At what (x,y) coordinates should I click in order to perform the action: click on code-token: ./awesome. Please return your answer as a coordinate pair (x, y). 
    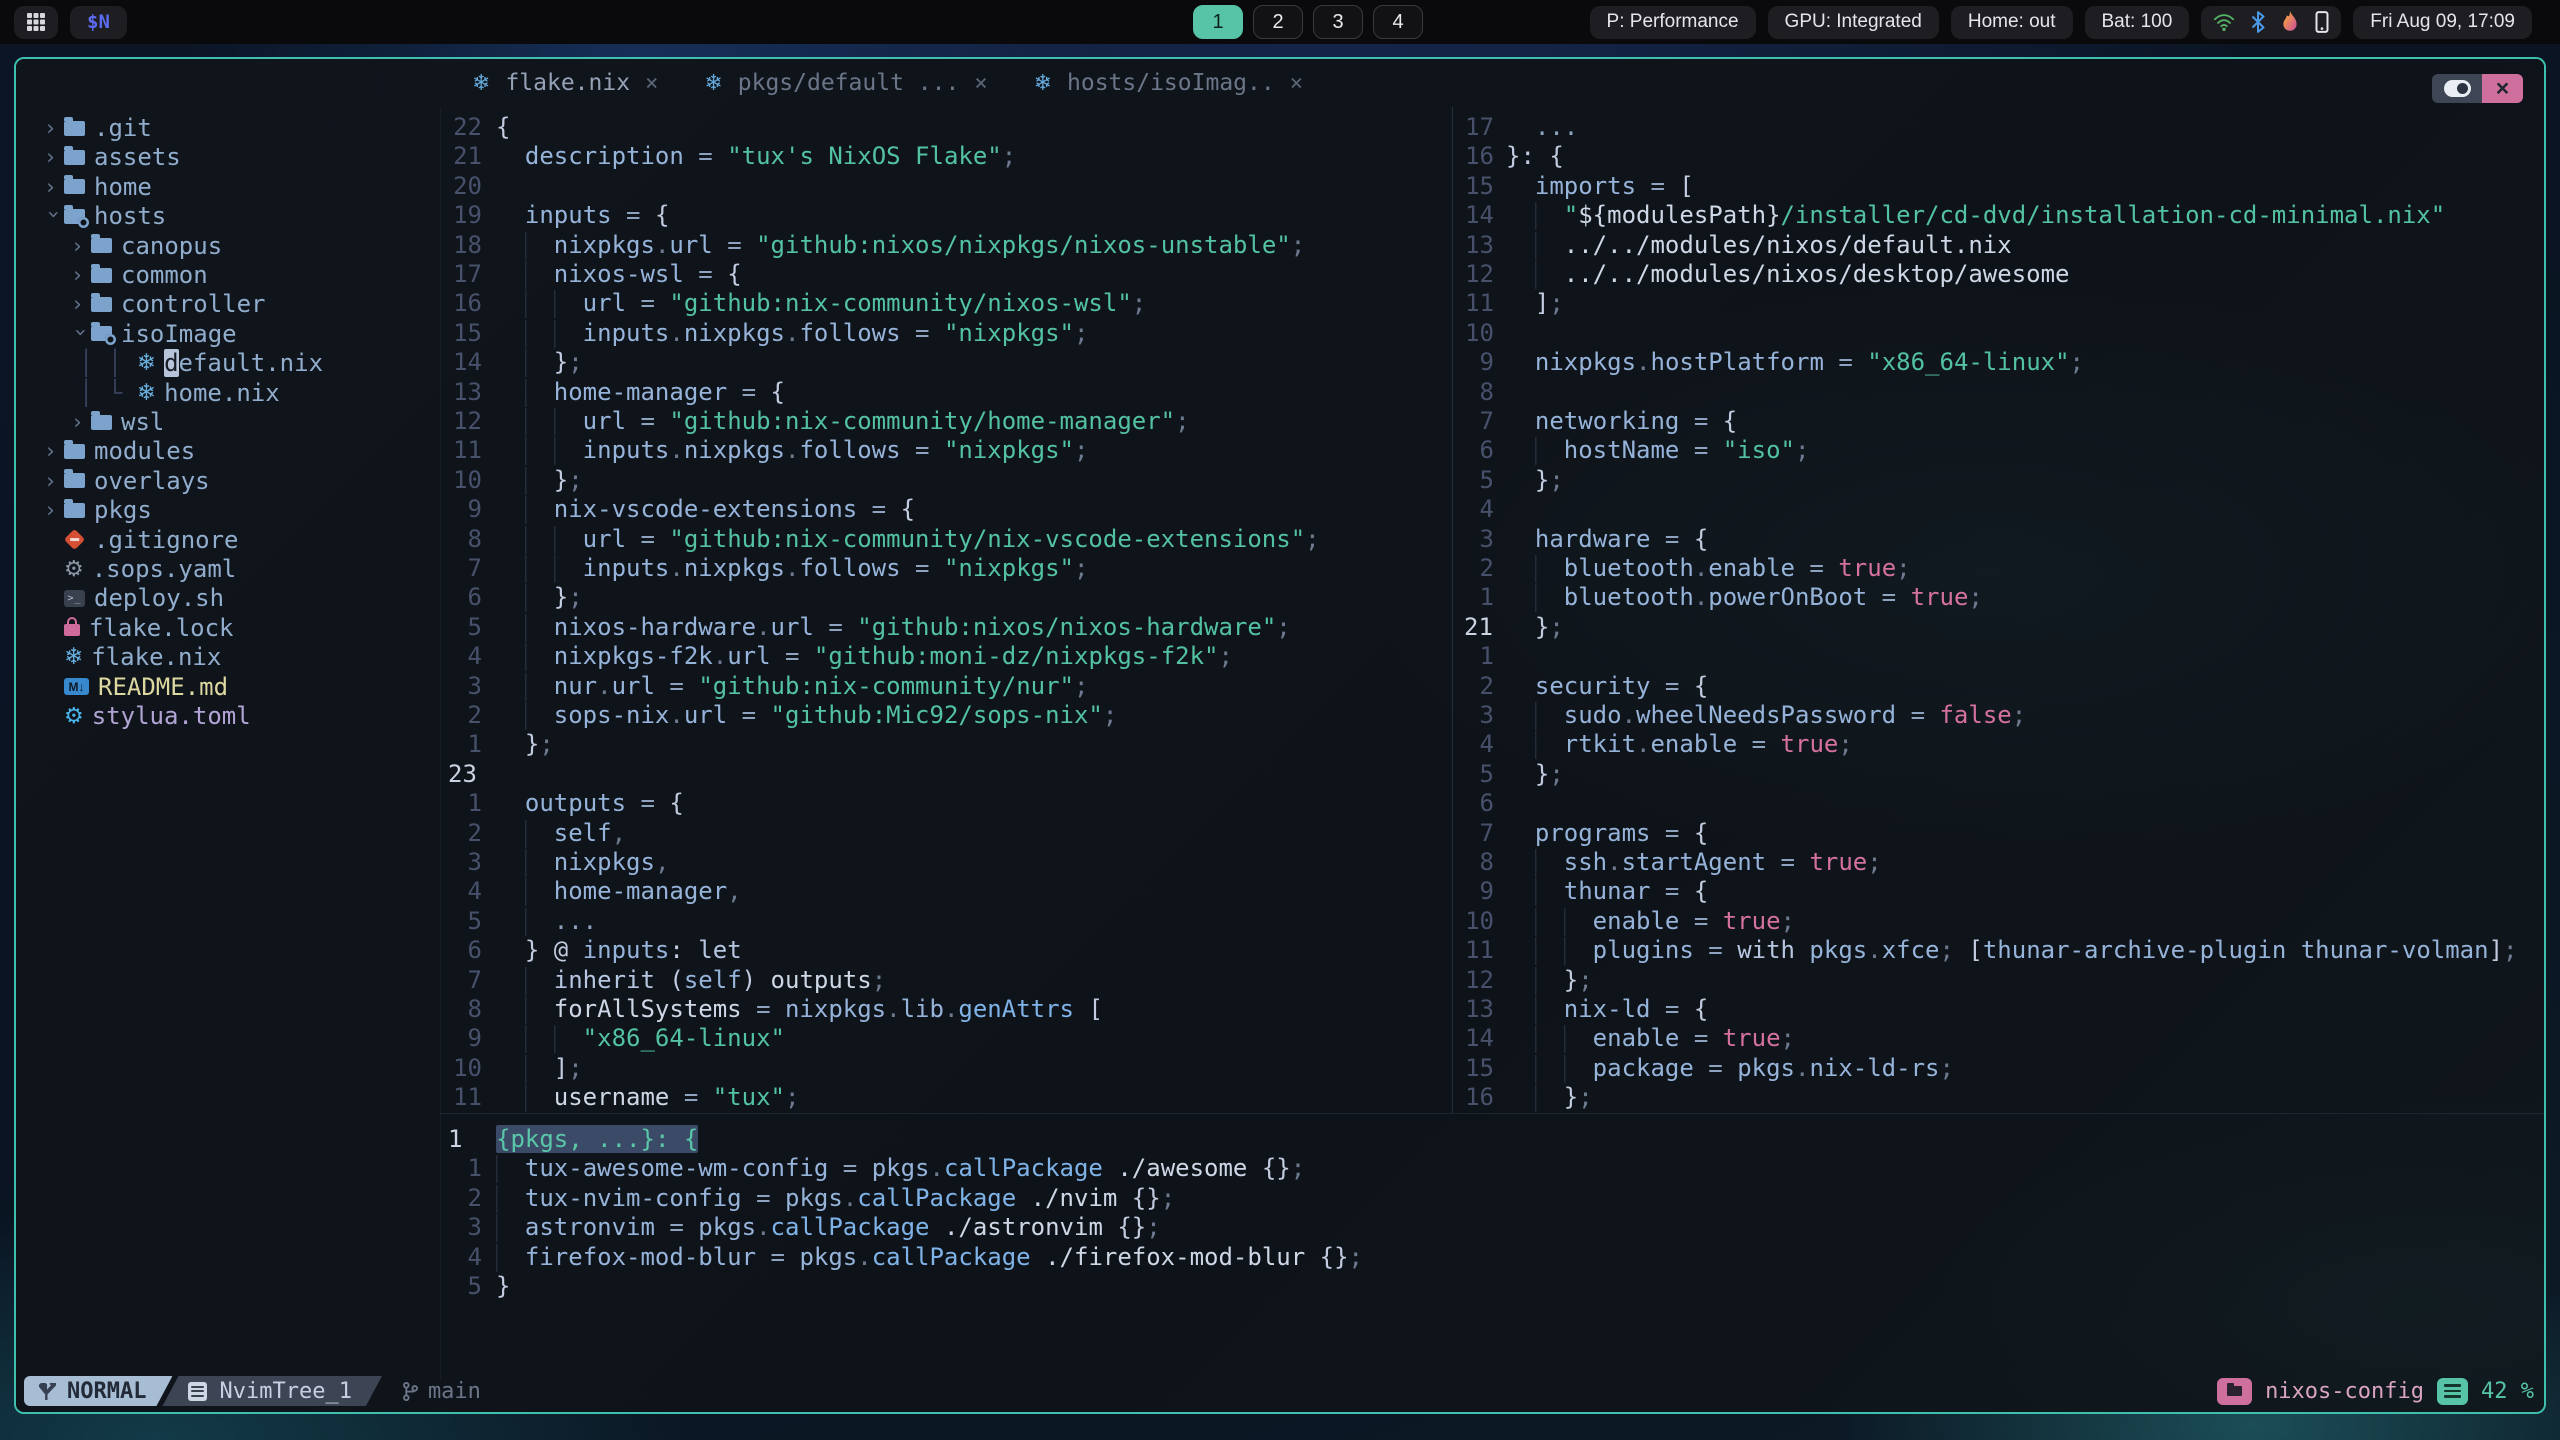
    Looking at the image, I should click on (1182, 1168).